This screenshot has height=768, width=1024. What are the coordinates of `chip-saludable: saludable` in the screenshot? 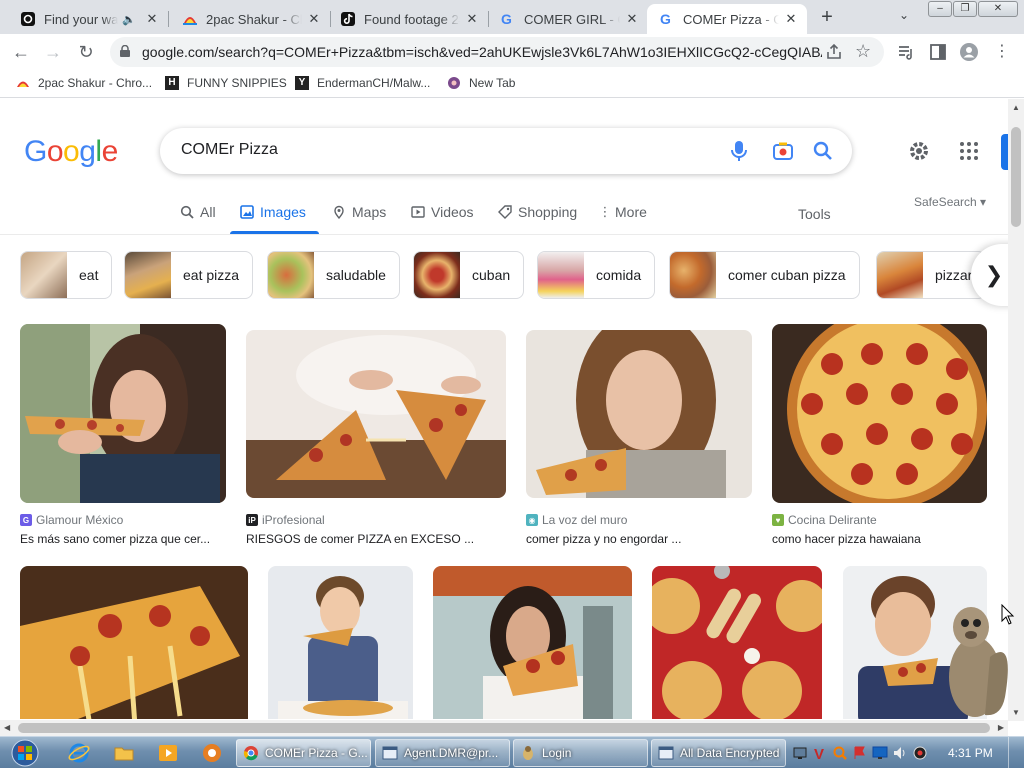 It's located at (333, 275).